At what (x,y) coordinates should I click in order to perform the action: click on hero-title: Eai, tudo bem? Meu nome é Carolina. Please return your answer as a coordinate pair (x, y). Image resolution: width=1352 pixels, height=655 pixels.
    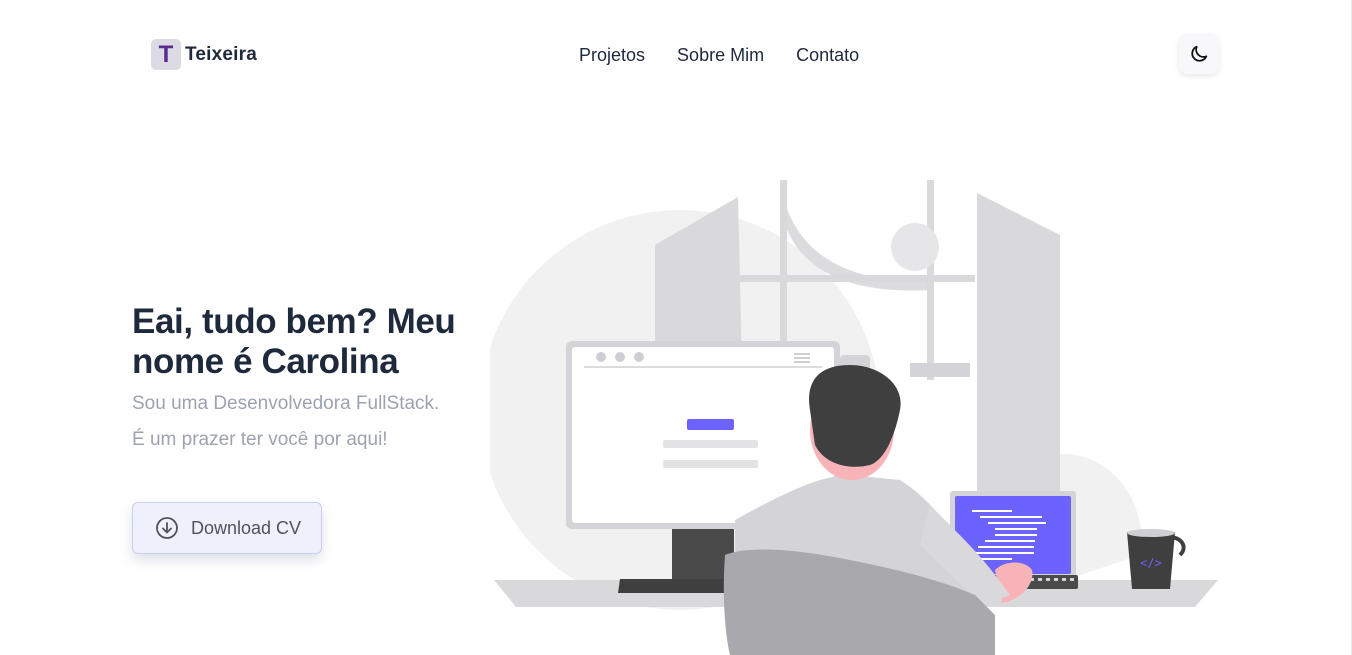
    Looking at the image, I should click on (294, 341).